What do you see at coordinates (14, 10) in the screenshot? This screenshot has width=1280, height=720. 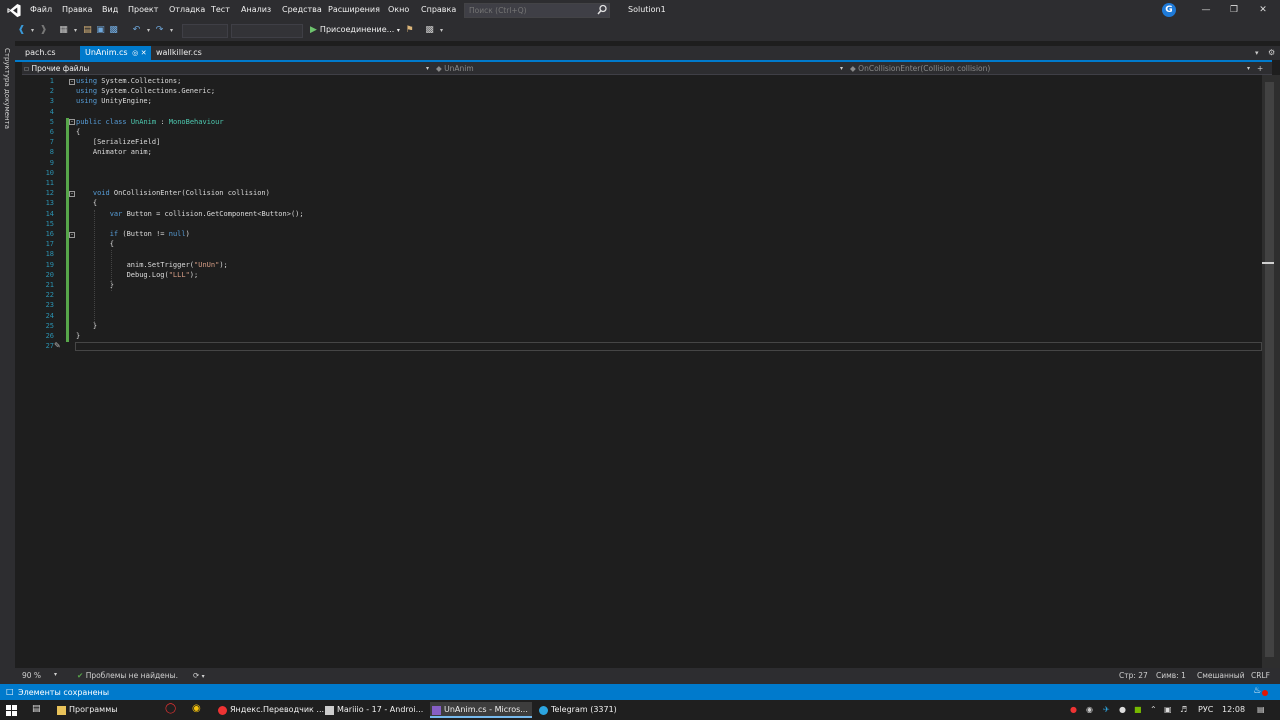 I see `visual-studio-logo-icon` at bounding box center [14, 10].